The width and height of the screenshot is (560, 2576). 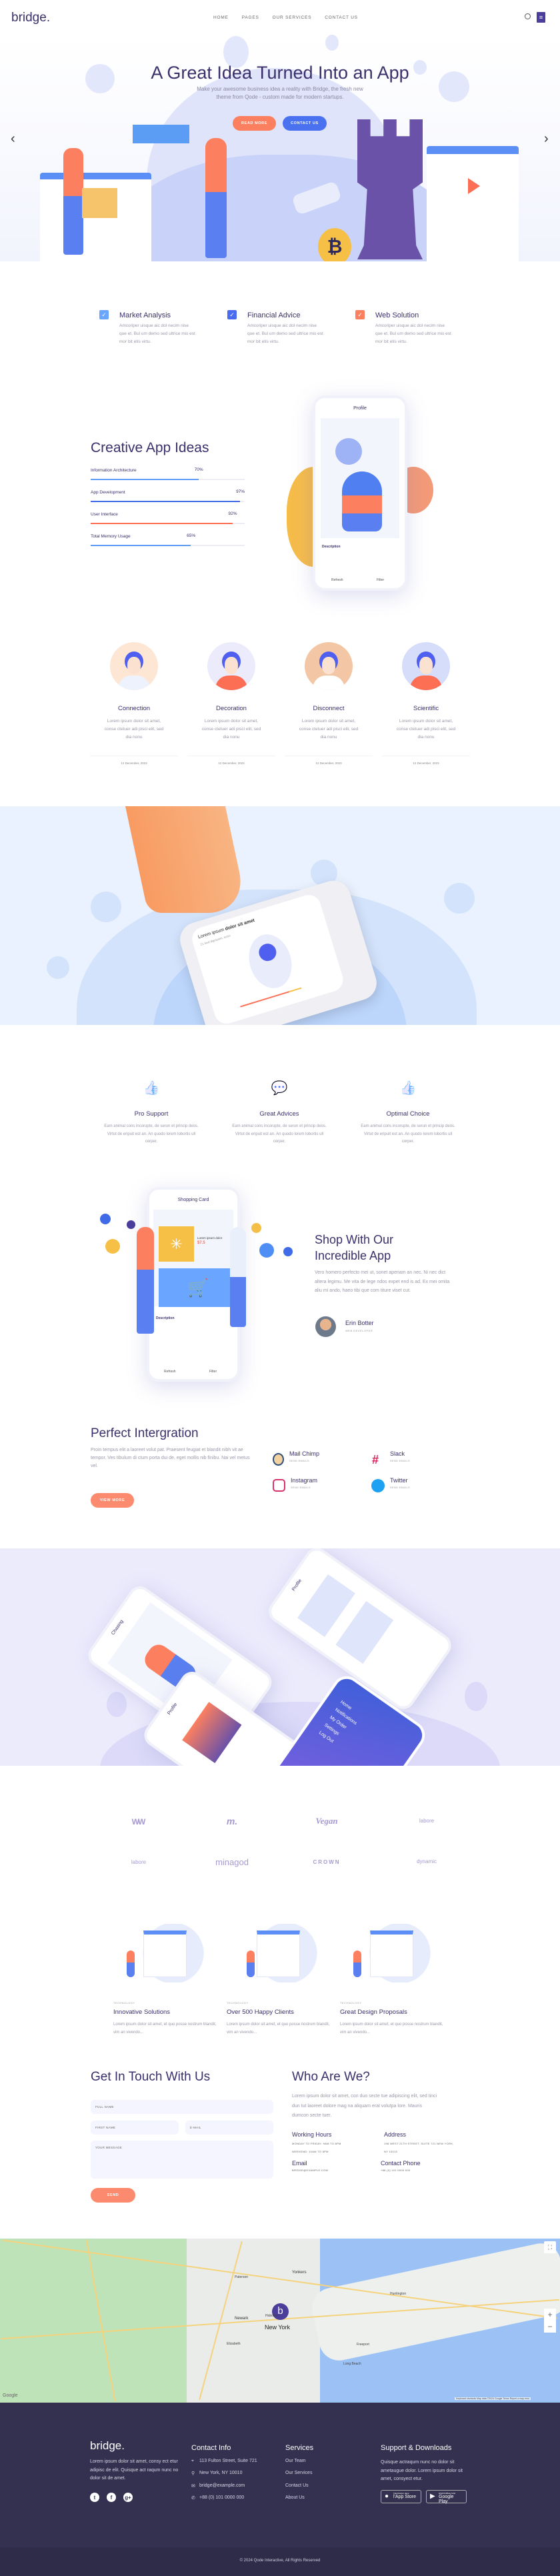 What do you see at coordinates (390, 189) in the screenshot?
I see `chess-rook-illustration` at bounding box center [390, 189].